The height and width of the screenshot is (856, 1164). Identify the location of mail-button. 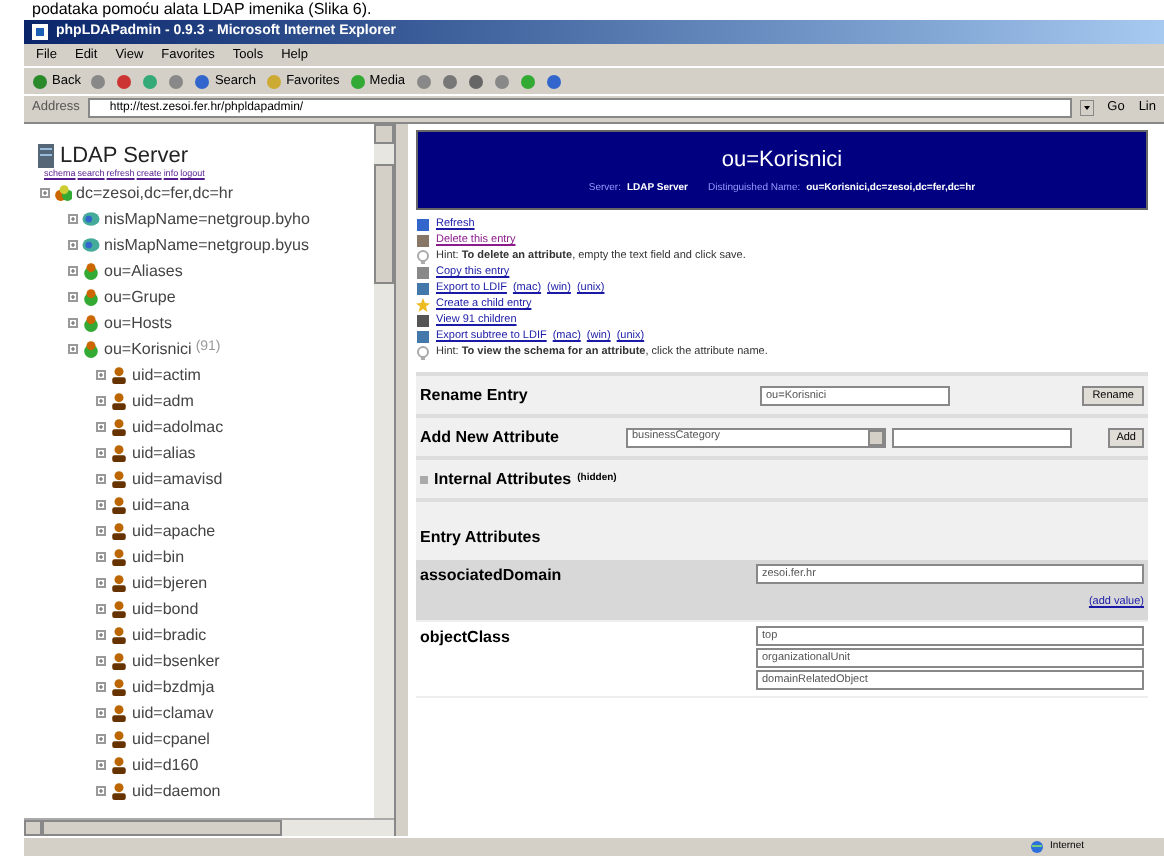
(449, 81).